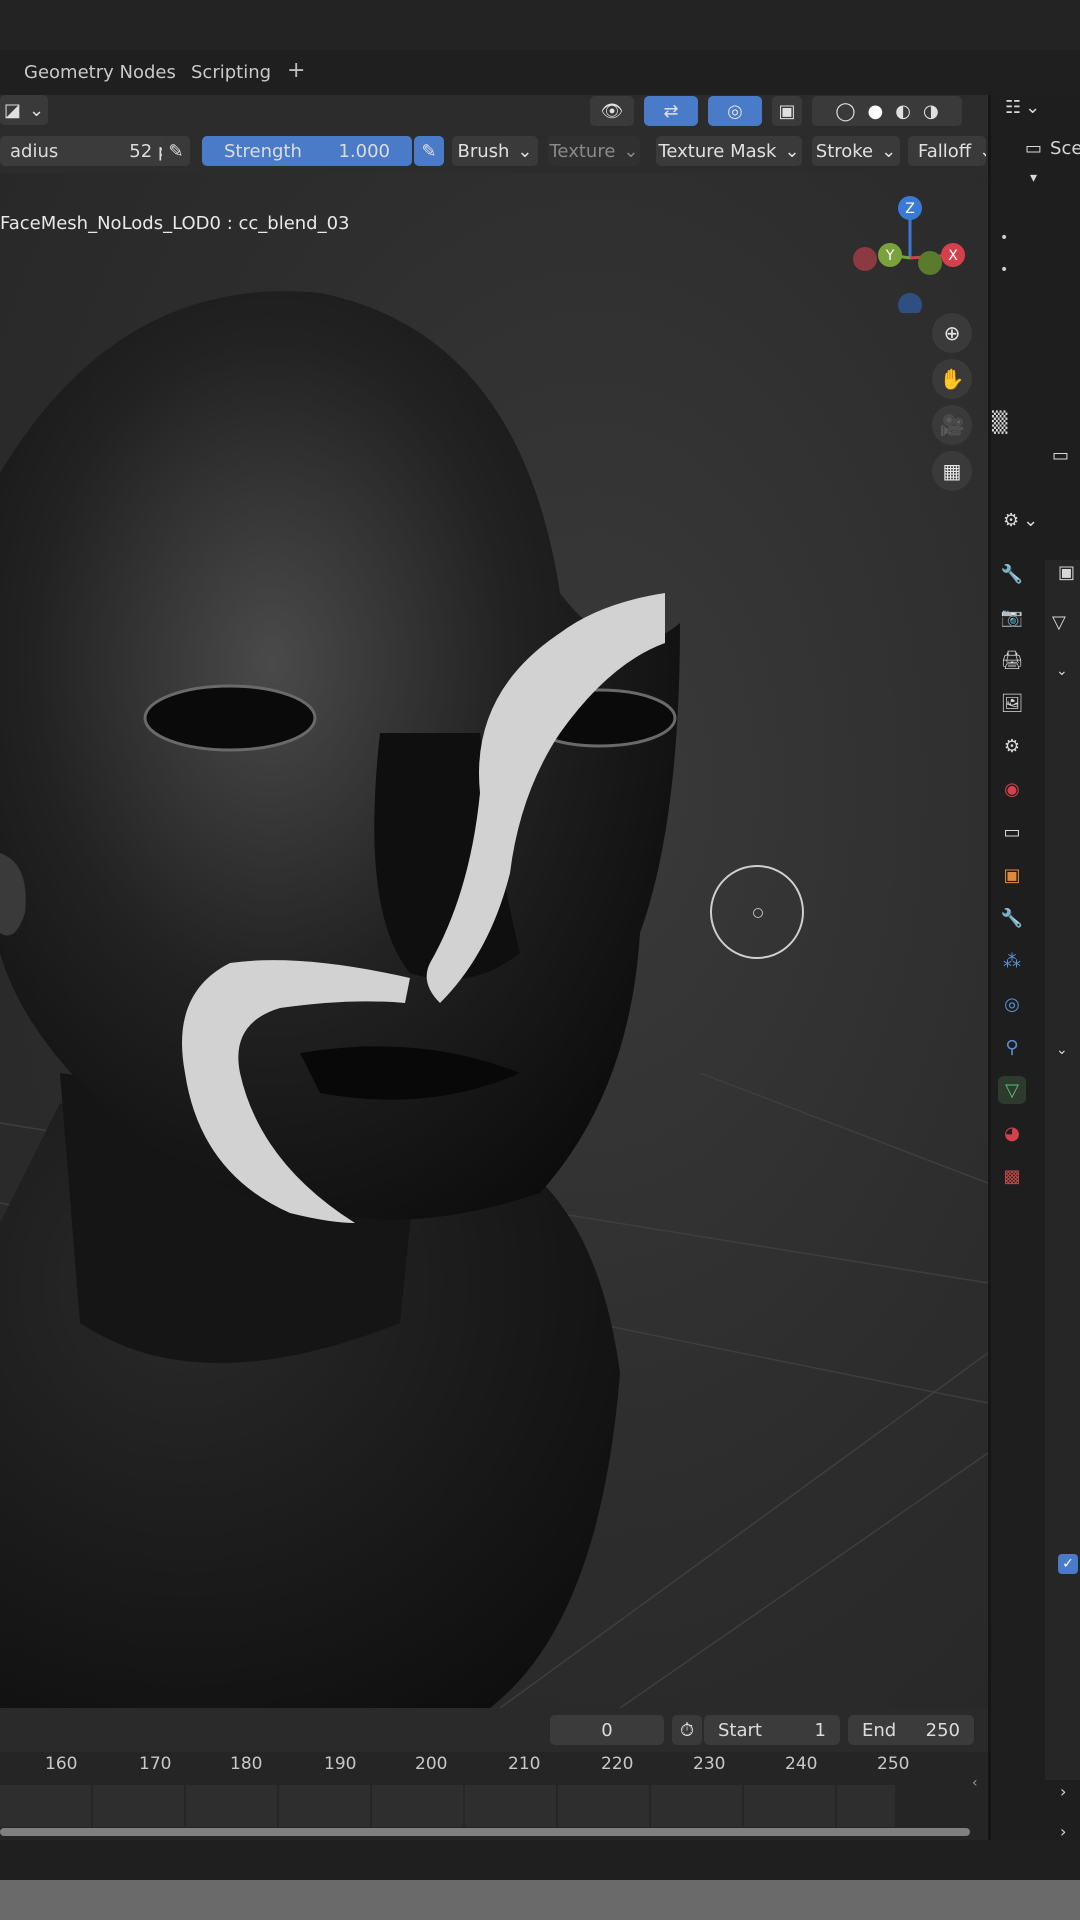 Image resolution: width=1080 pixels, height=1920 pixels. Describe the element at coordinates (952, 471) in the screenshot. I see `perspective-toggle-button: ▦` at that location.